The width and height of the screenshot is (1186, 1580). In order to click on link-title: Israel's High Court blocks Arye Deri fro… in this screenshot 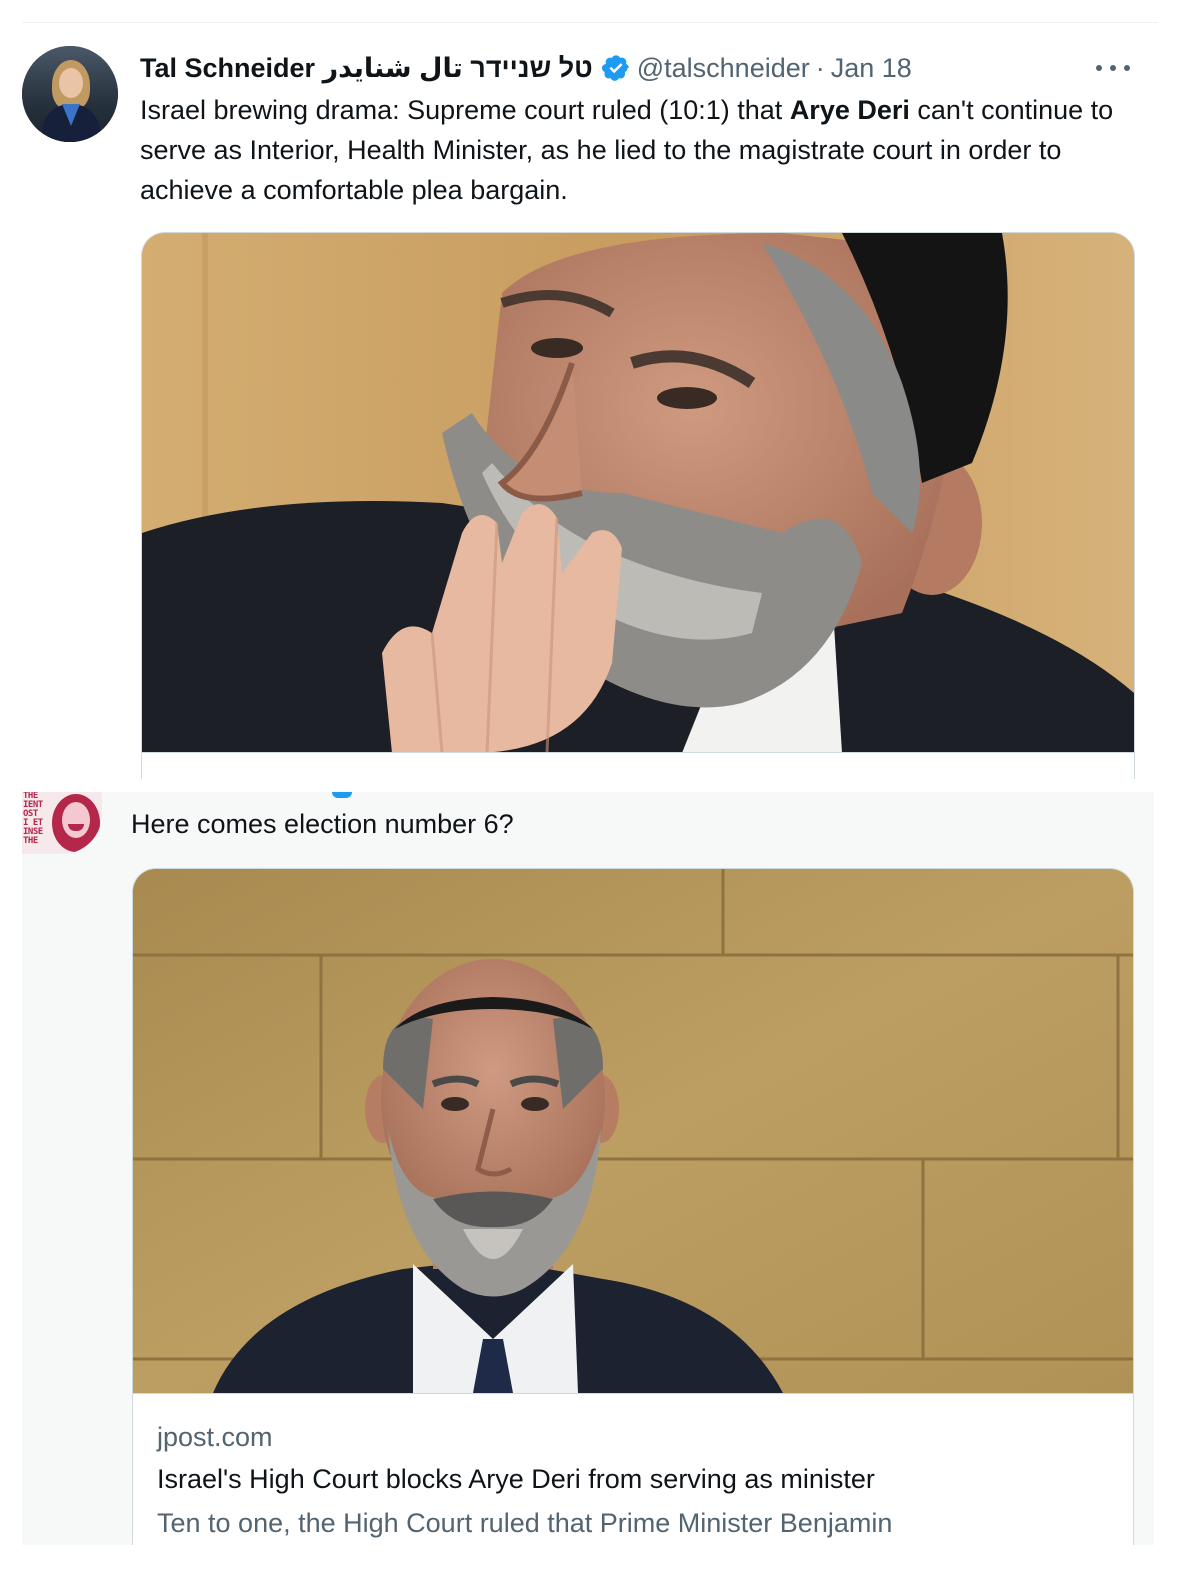, I will do `click(516, 1479)`.